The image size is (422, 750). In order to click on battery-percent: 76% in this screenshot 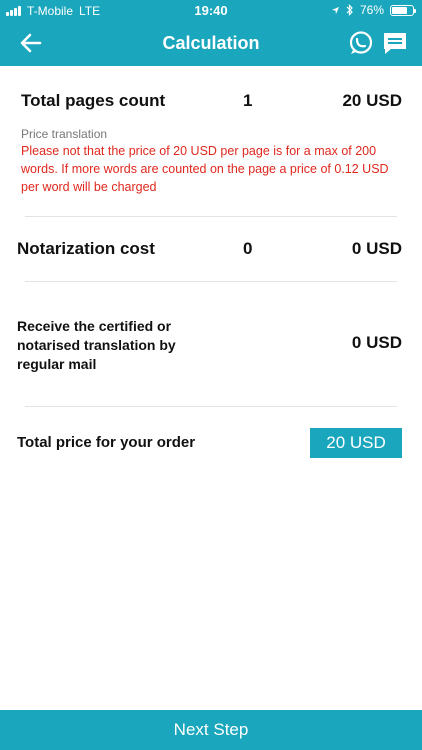, I will do `click(371, 10)`.